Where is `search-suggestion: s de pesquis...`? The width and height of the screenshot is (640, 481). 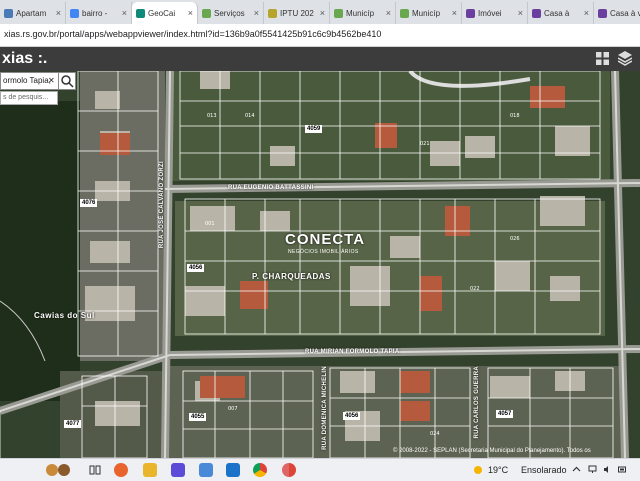 search-suggestion: s de pesquis... is located at coordinates (29, 98).